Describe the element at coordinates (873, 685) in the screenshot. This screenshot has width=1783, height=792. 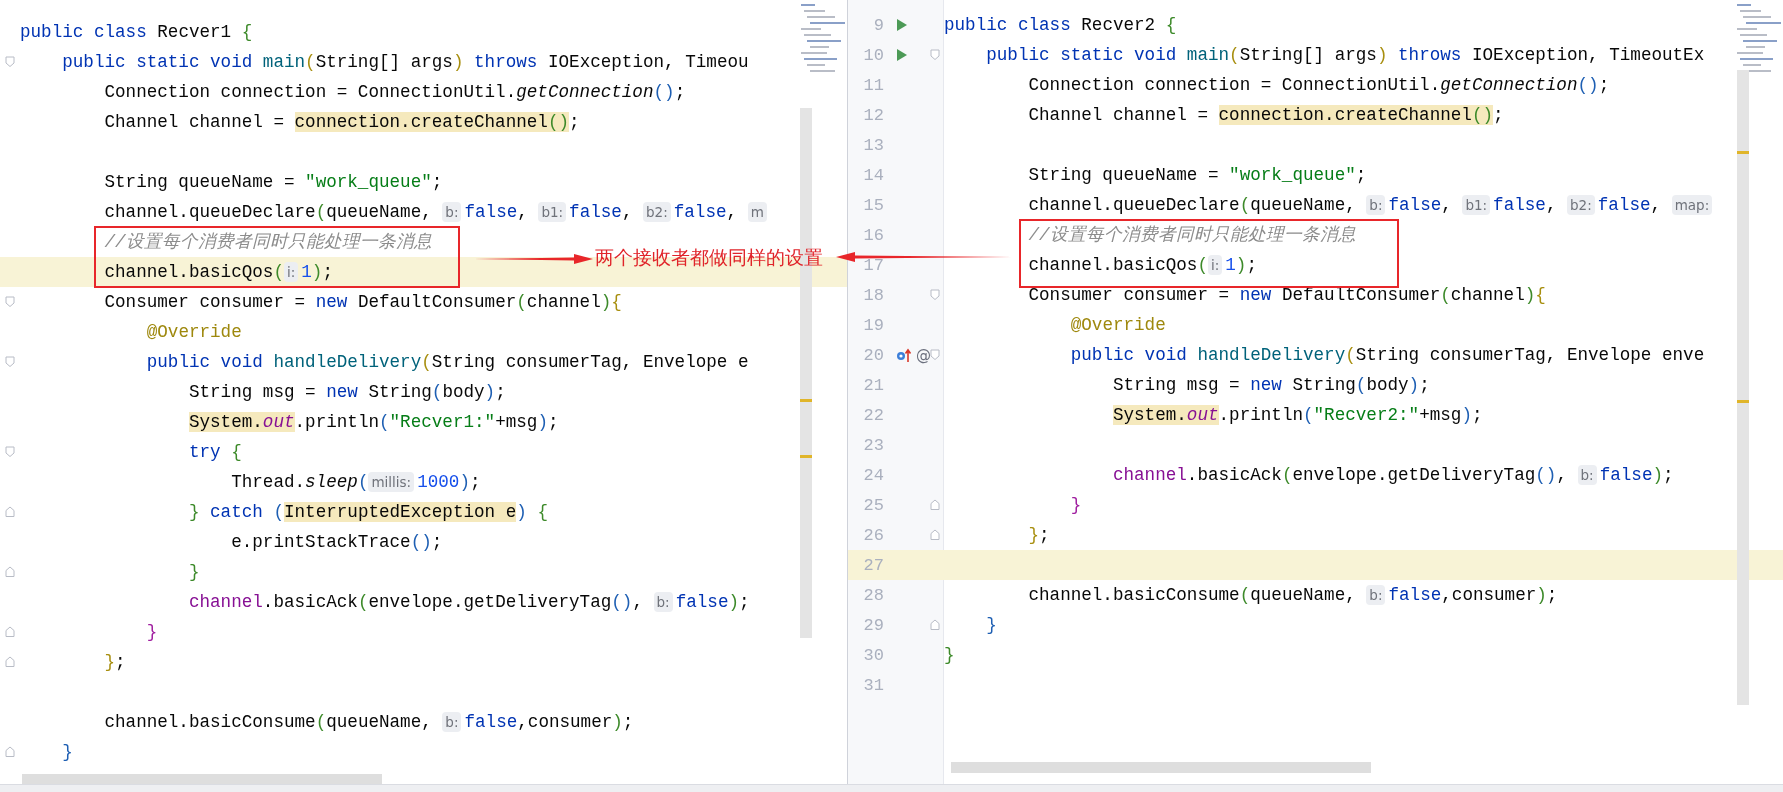
I see `line-number: 31` at that location.